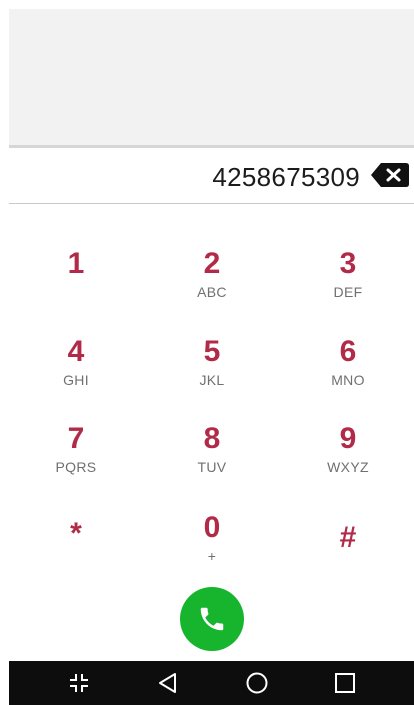 The image size is (414, 705). I want to click on key-hash: #, so click(348, 561).